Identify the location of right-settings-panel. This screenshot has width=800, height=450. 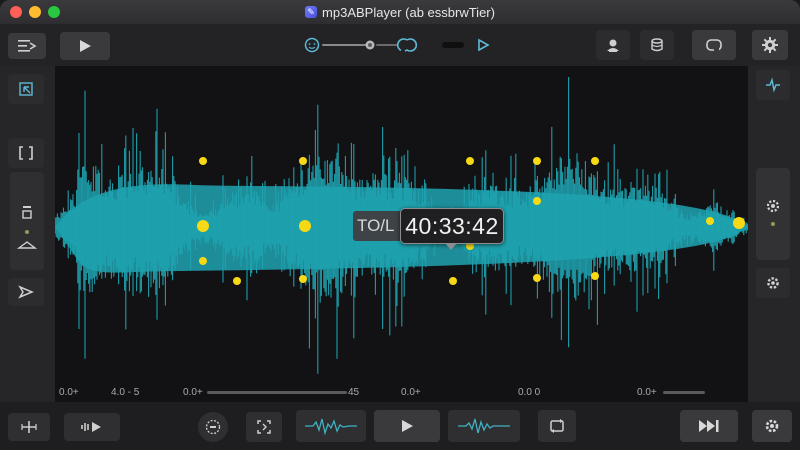
(773, 214).